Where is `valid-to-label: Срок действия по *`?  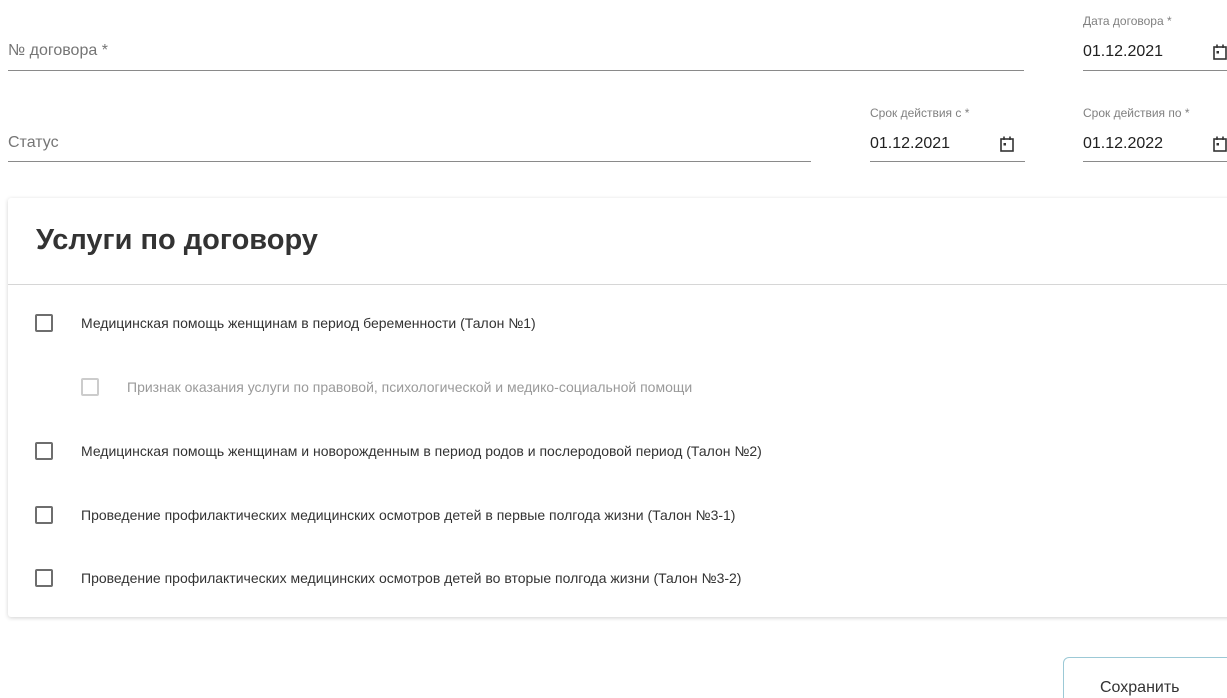 valid-to-label: Срок действия по * is located at coordinates (1136, 113).